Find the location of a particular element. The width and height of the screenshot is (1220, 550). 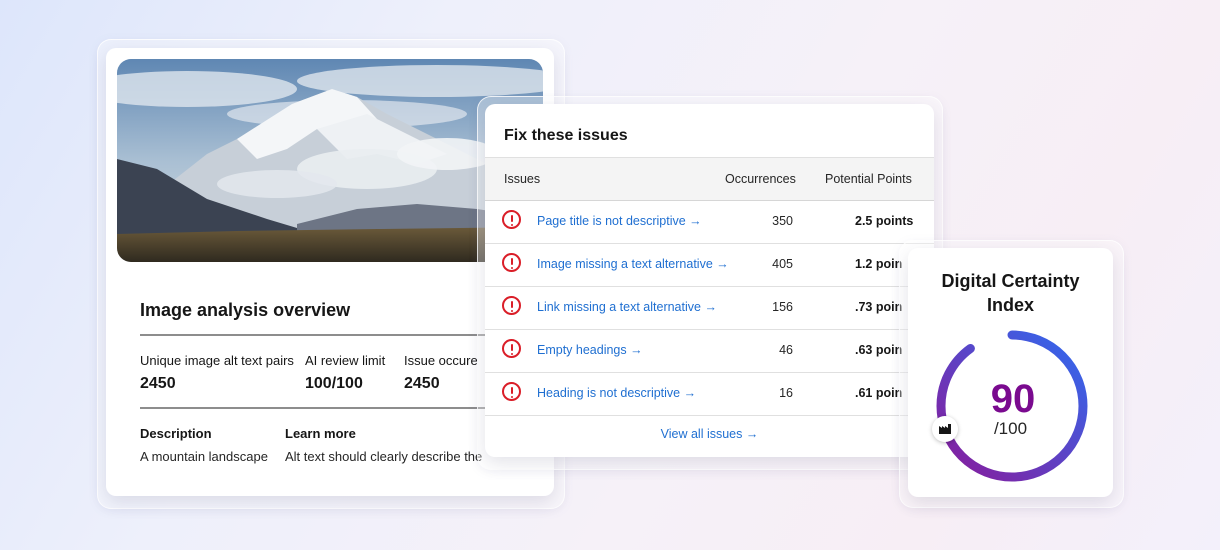

column-header-occurrences: Occurrences is located at coordinates (760, 179).